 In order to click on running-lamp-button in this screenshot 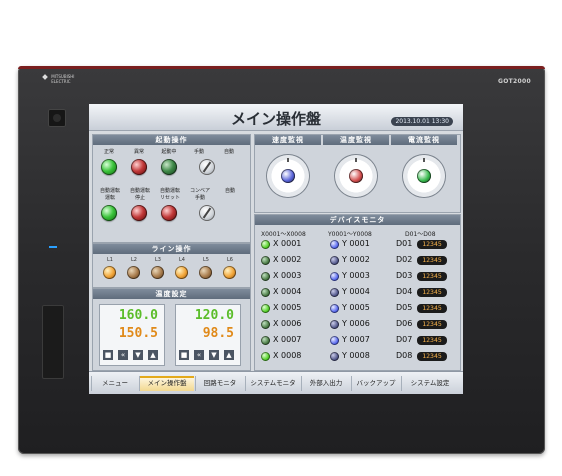, I will do `click(169, 167)`.